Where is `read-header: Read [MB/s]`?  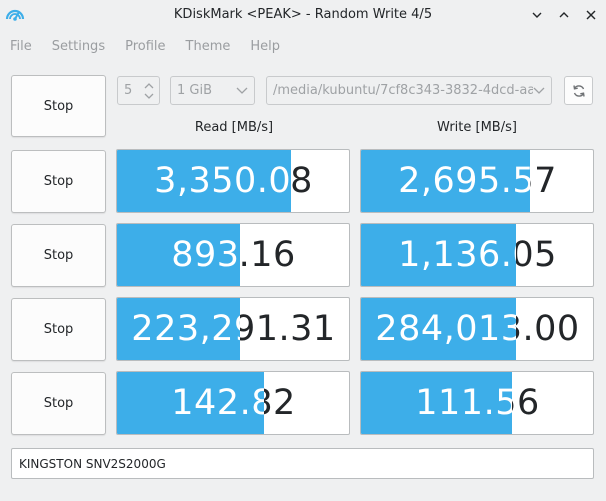
read-header: Read [MB/s] is located at coordinates (234, 127).